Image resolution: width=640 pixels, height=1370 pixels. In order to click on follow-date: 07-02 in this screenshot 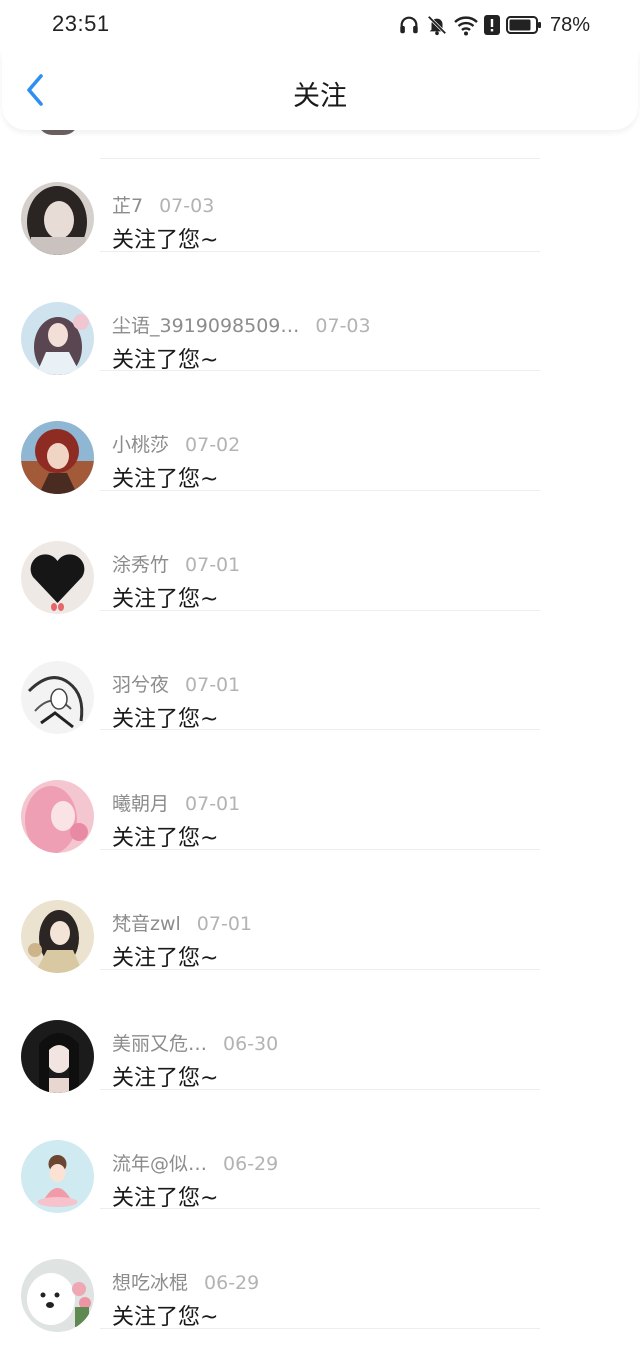, I will do `click(213, 445)`.